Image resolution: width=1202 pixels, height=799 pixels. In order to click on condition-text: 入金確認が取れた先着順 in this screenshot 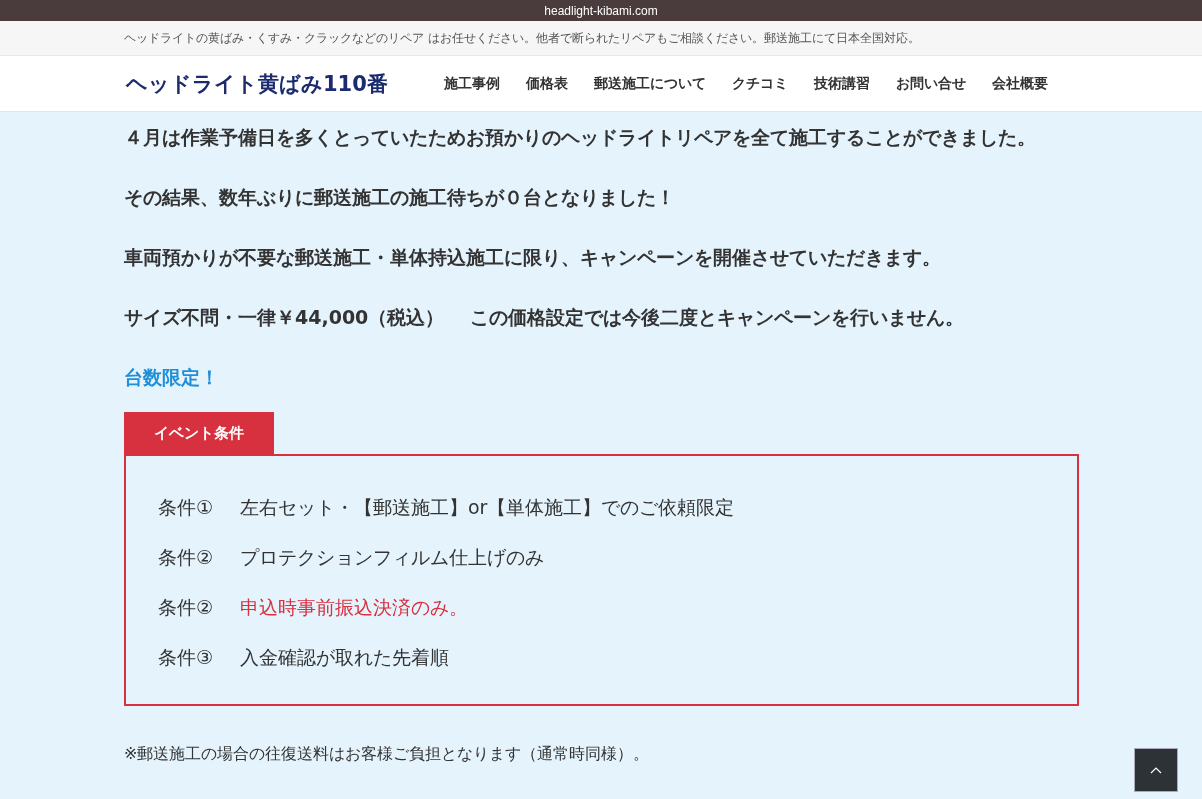, I will do `click(344, 657)`.